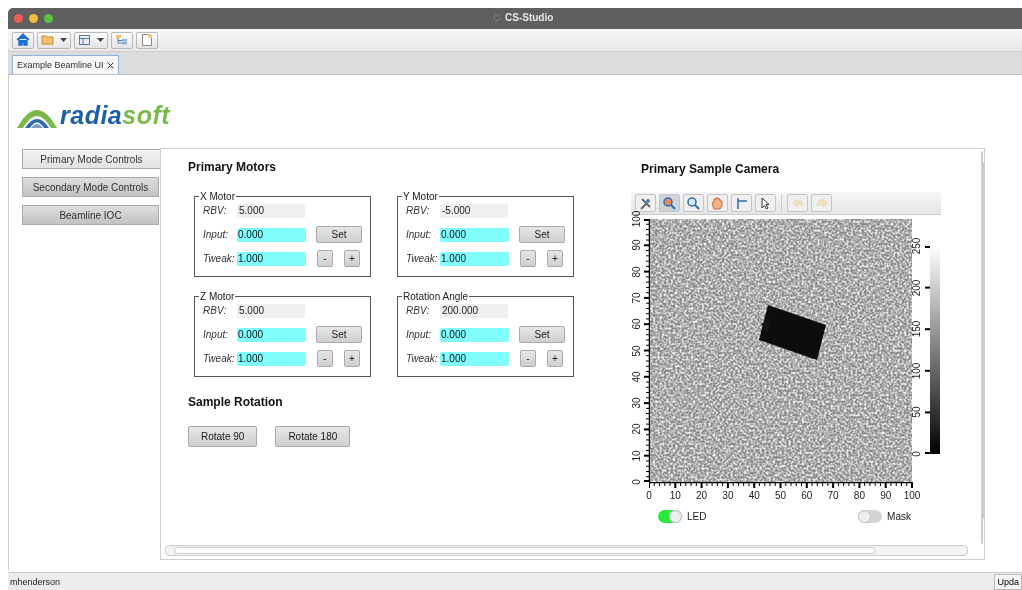 Image resolution: width=1022 pixels, height=590 pixels. Describe the element at coordinates (313, 436) in the screenshot. I see `rotate-button: Rotate 180` at that location.